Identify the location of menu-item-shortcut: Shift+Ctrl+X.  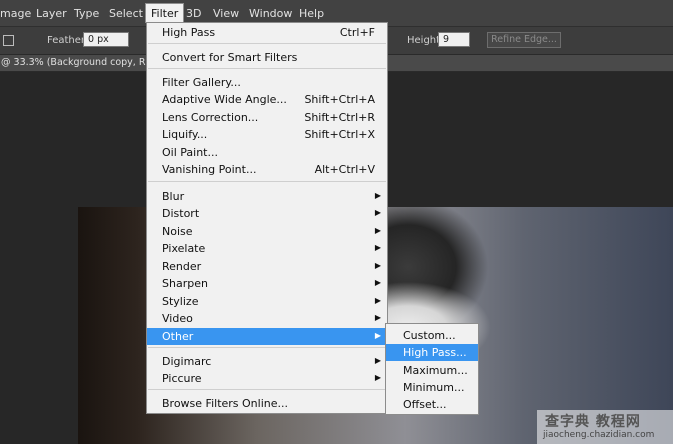
(339, 134).